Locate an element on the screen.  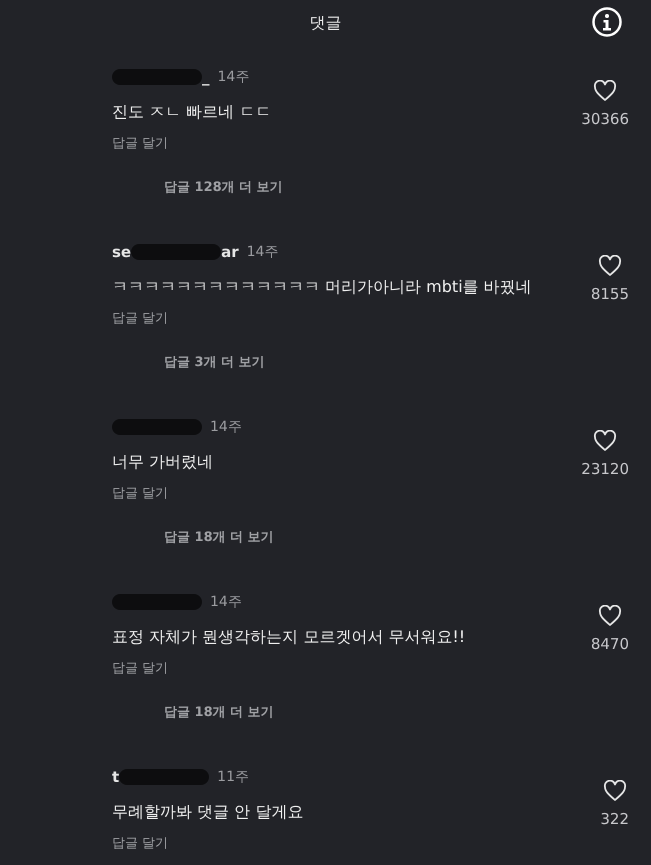
comment-time: 11주 is located at coordinates (233, 777).